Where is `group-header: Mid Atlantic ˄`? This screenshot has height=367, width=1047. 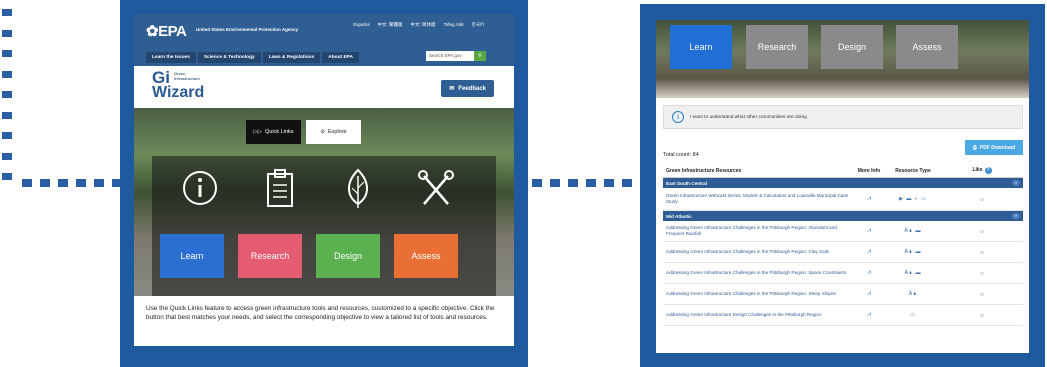 group-header: Mid Atlantic ˄ is located at coordinates (843, 216).